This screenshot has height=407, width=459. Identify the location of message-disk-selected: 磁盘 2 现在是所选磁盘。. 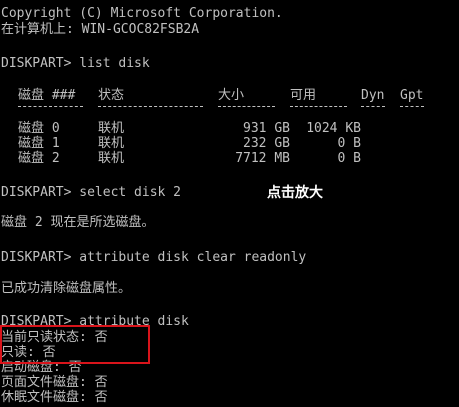
(78, 222).